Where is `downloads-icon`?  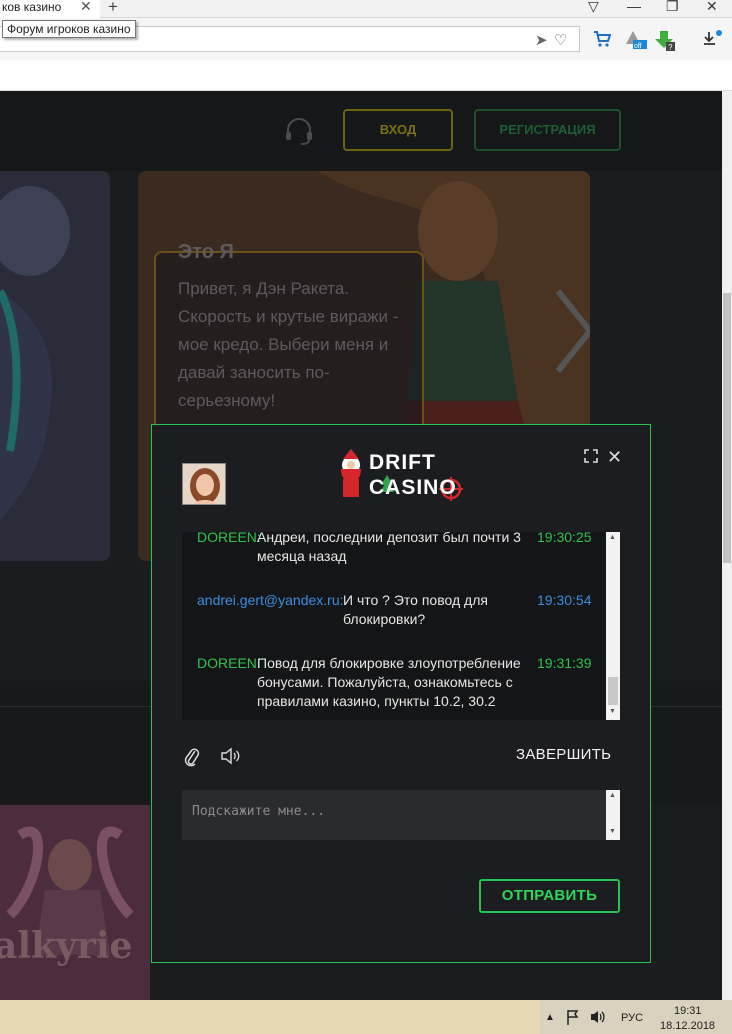
downloads-icon is located at coordinates (713, 39).